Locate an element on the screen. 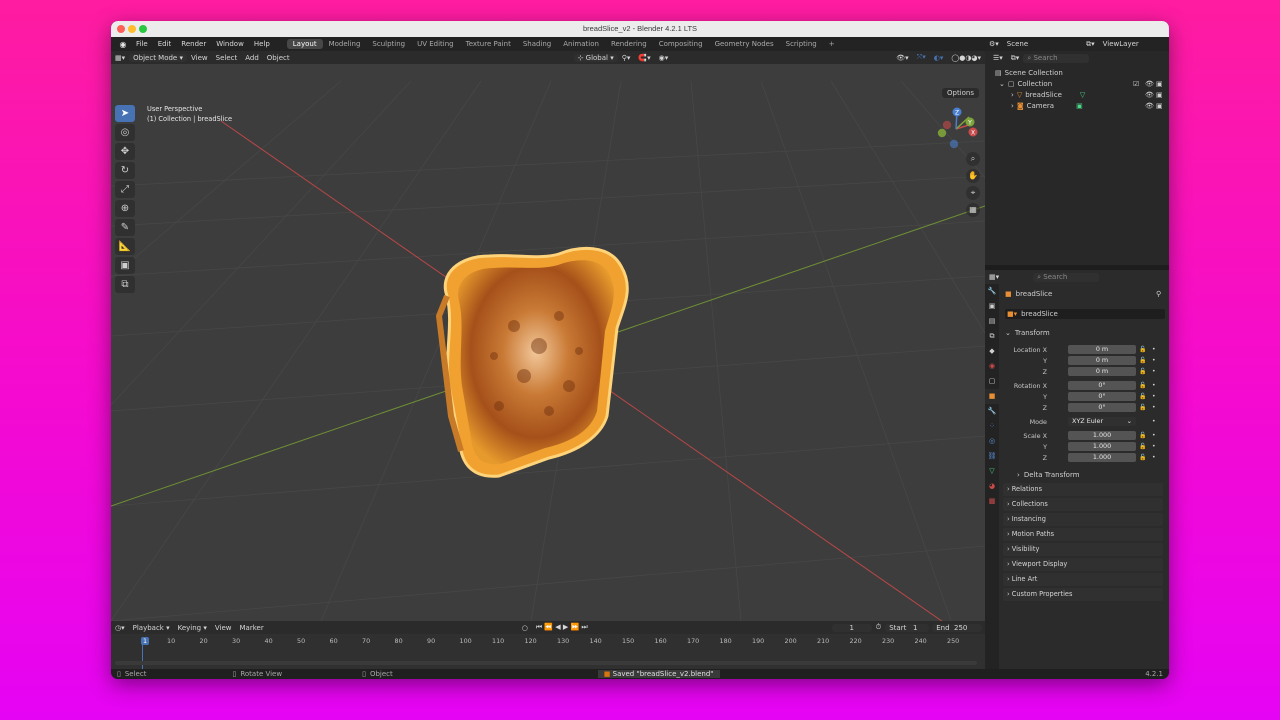  end-frame-field: End 250 is located at coordinates (957, 627).